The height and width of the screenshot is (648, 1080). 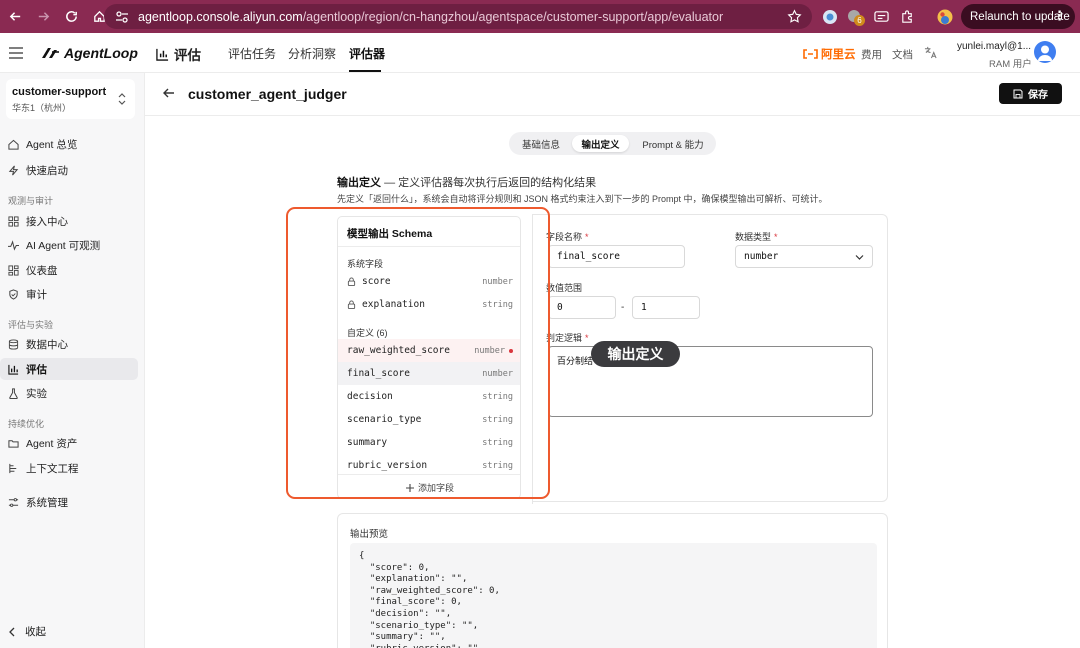 What do you see at coordinates (312, 53) in the screenshot?
I see `tab-analysis: 分析洞察` at bounding box center [312, 53].